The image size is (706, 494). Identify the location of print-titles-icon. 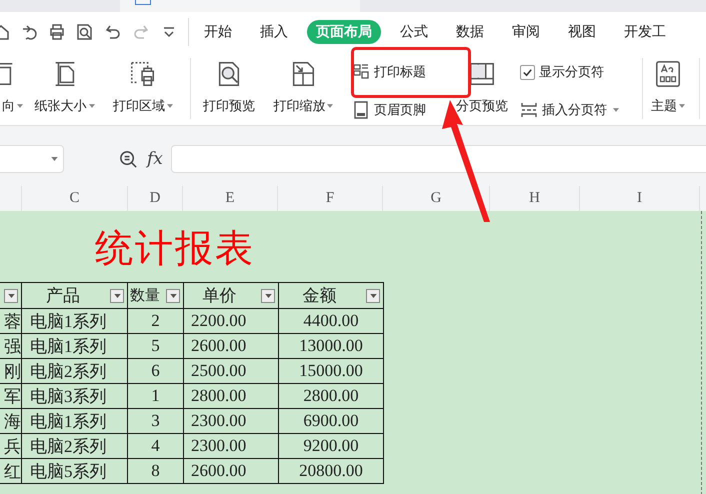
(361, 72).